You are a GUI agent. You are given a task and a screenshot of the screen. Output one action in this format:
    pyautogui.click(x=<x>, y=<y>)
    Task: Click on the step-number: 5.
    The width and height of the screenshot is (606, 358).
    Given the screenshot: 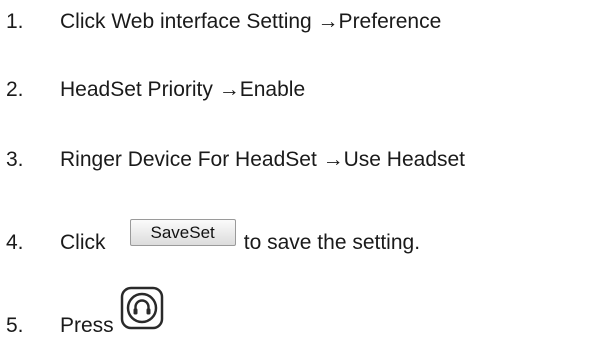 What is the action you would take?
    pyautogui.click(x=15, y=325)
    